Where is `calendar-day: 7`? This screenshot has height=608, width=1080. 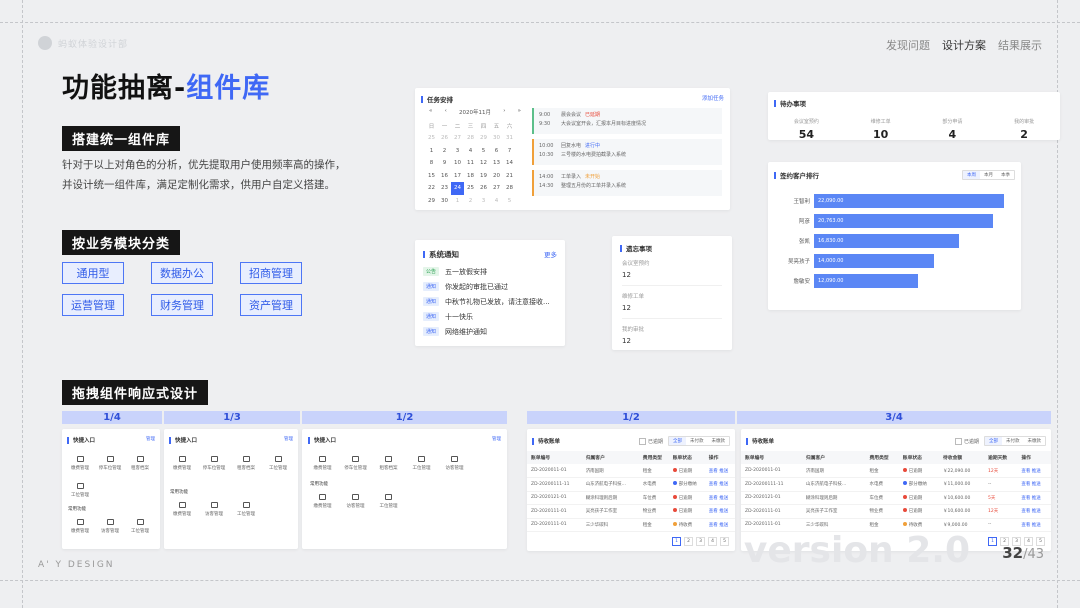
calendar-day: 7 is located at coordinates (509, 151).